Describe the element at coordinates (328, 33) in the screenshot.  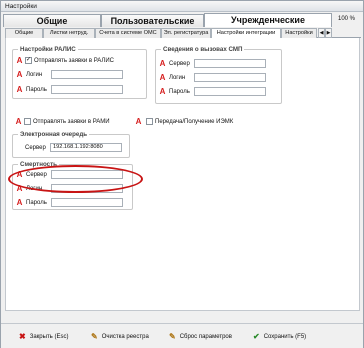
I see `arrow-right-icon: ▶` at that location.